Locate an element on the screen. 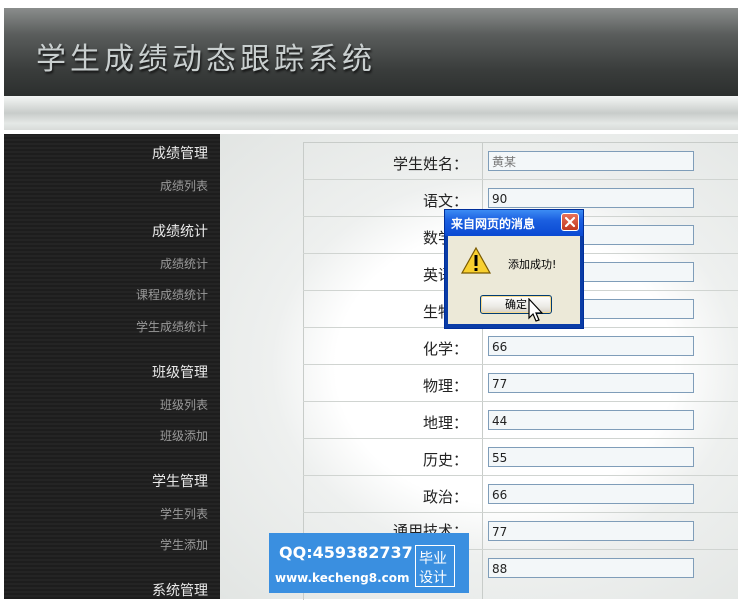  watermark-url: www.kecheng8.com is located at coordinates (342, 578).